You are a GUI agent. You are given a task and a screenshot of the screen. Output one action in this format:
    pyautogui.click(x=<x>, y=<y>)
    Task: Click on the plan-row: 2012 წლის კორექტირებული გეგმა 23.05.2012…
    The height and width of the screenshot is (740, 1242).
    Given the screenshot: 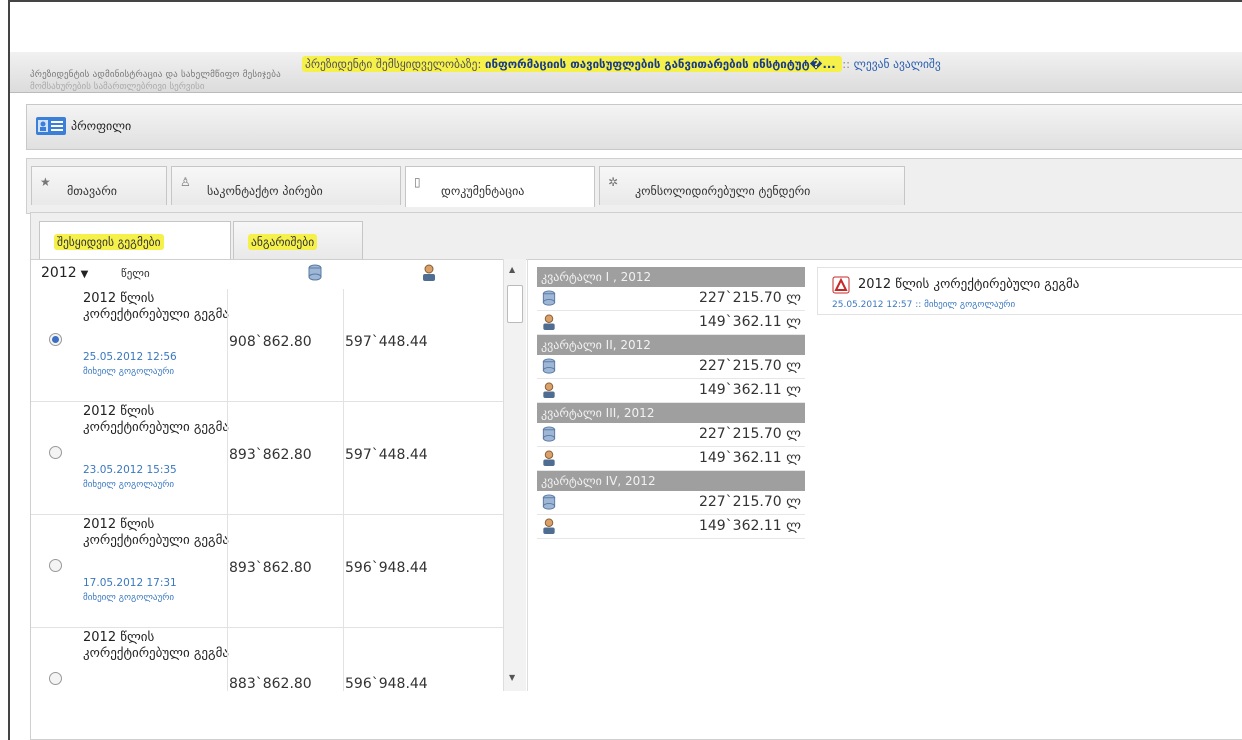 What is the action you would take?
    pyautogui.click(x=271, y=458)
    